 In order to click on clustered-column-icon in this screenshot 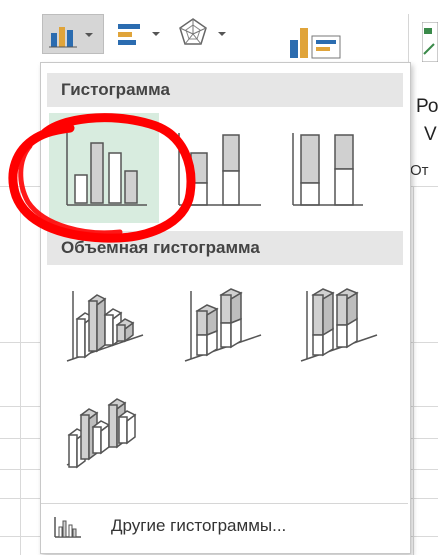, I will do `click(106, 169)`.